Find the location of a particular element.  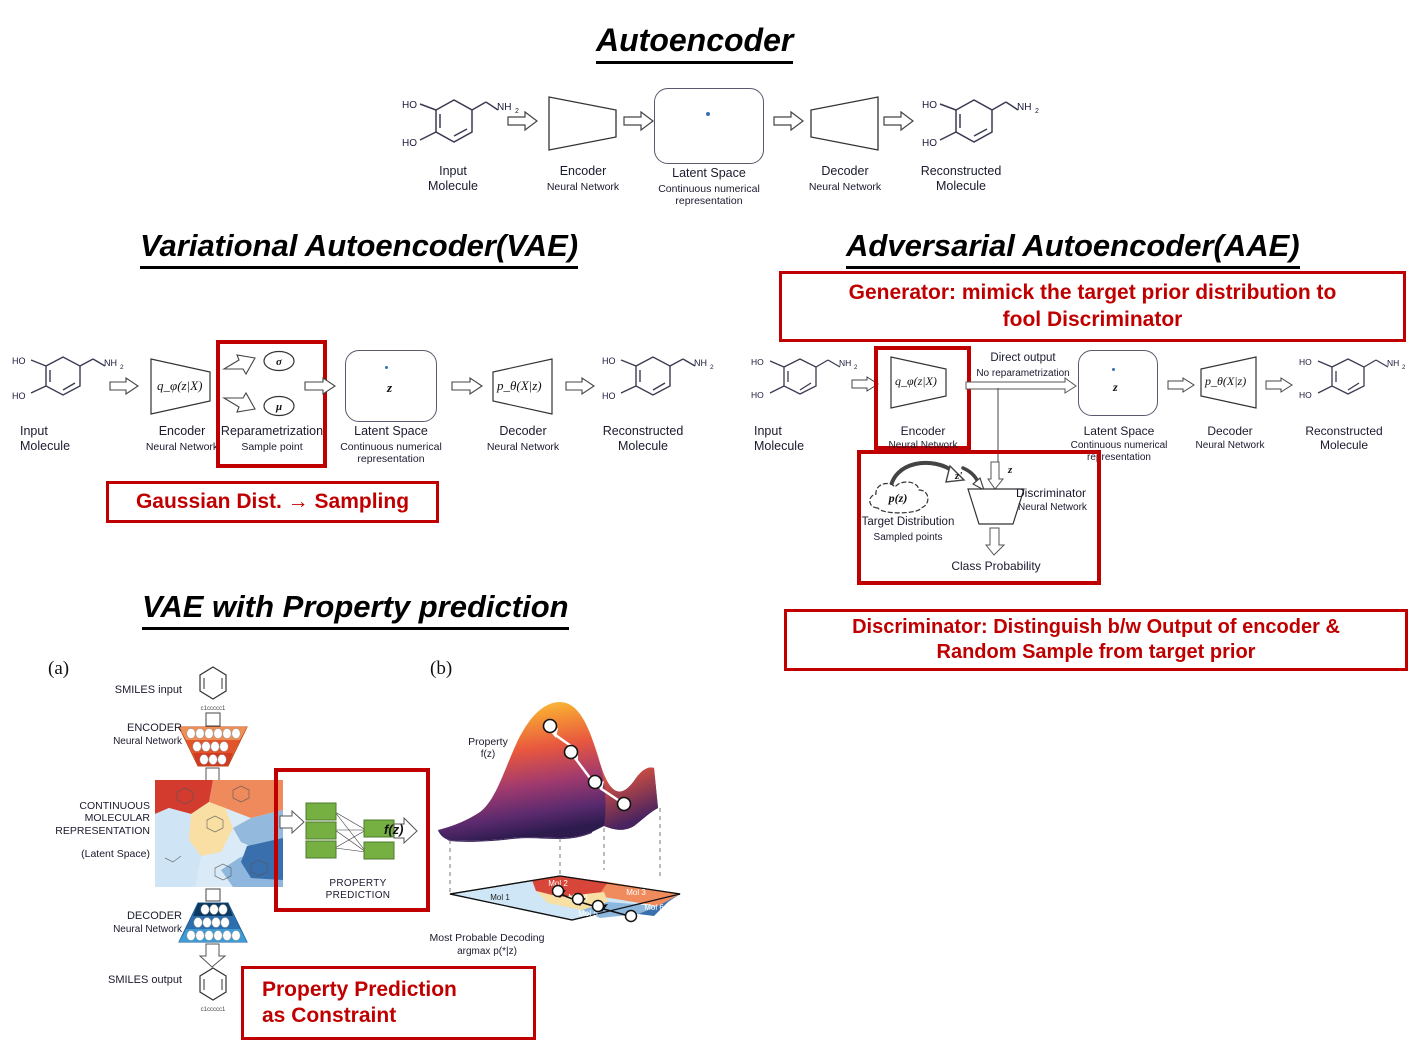

aae-target-distribution-label: Target Distribution is located at coordinates (908, 522).